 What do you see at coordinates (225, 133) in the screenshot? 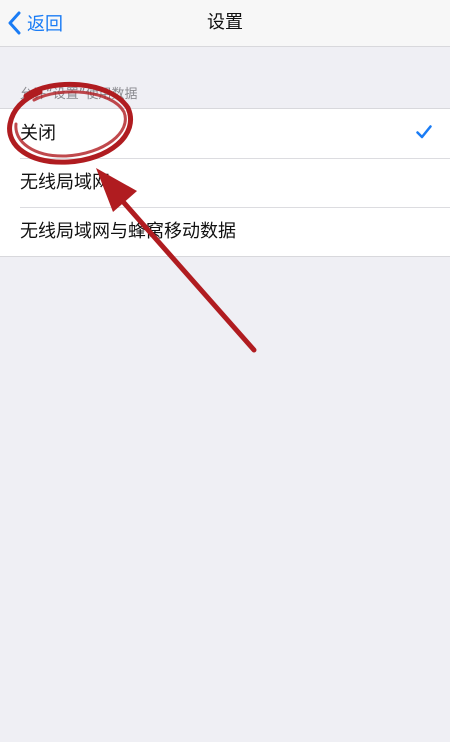
I see `option-off: 关闭` at bounding box center [225, 133].